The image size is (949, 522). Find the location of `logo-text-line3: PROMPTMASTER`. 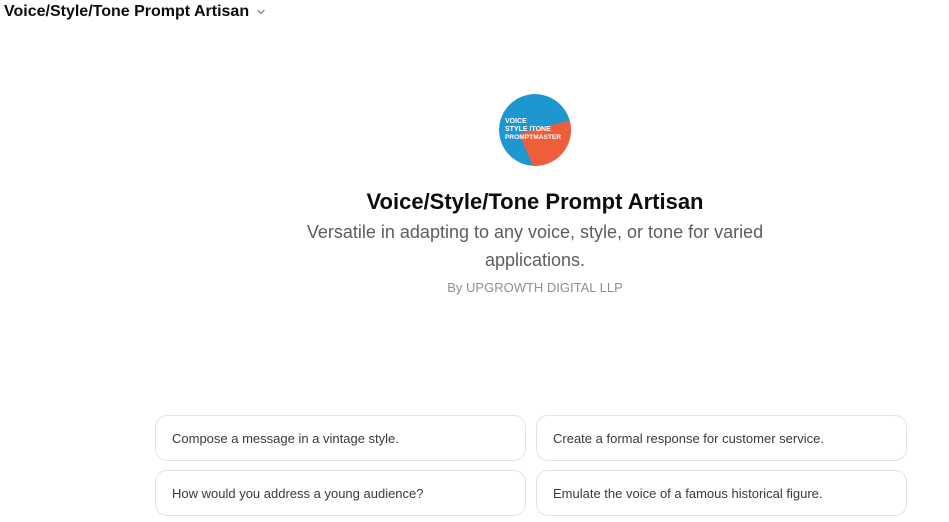

logo-text-line3: PROMPTMASTER is located at coordinates (533, 137).